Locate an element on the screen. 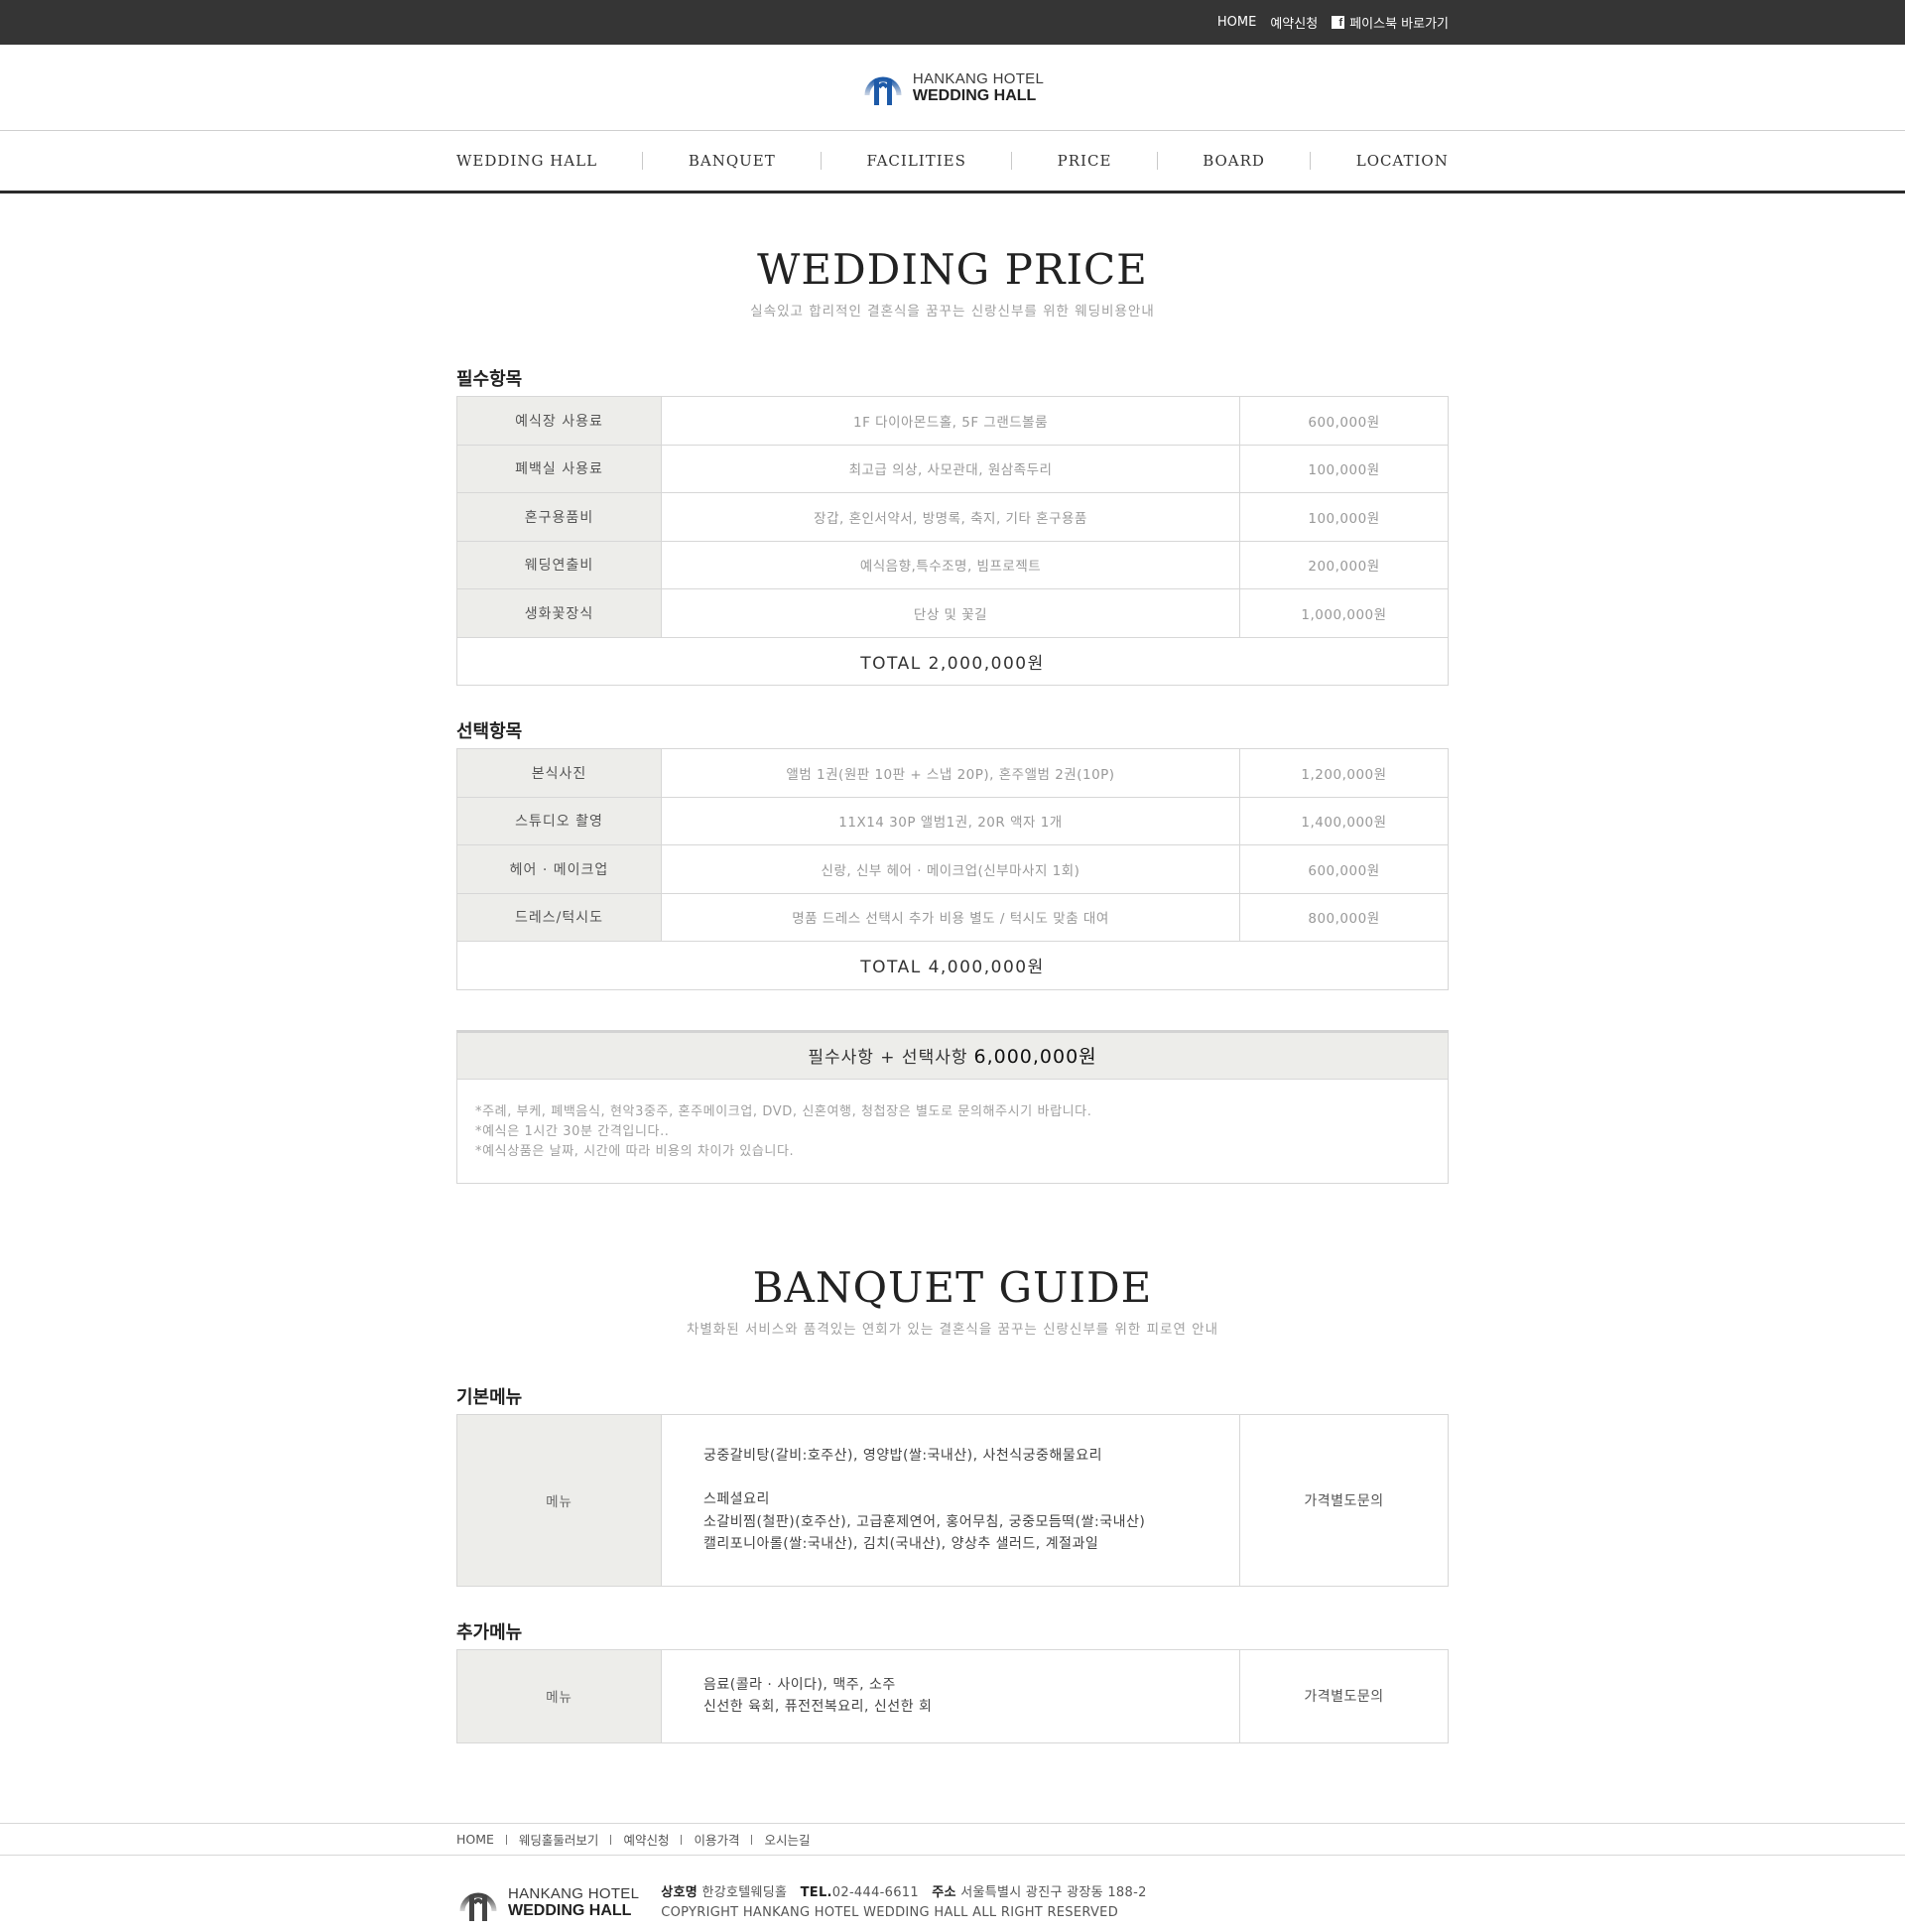  table-row: 생화꽃장식 단상 및 꽃길 1,000,000원 is located at coordinates (952, 613).